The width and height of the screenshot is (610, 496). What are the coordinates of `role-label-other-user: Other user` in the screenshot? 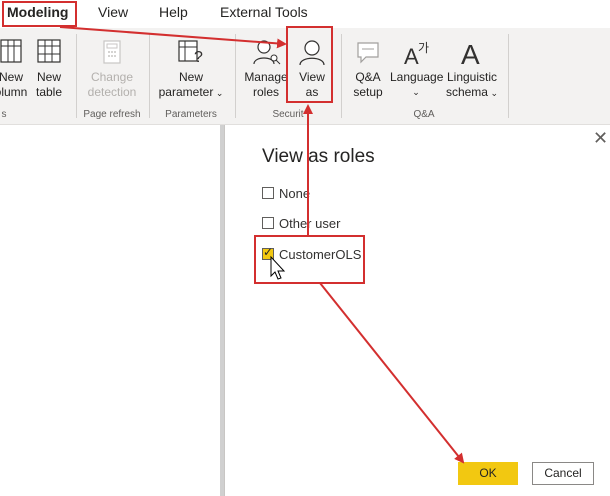 It's located at (310, 223).